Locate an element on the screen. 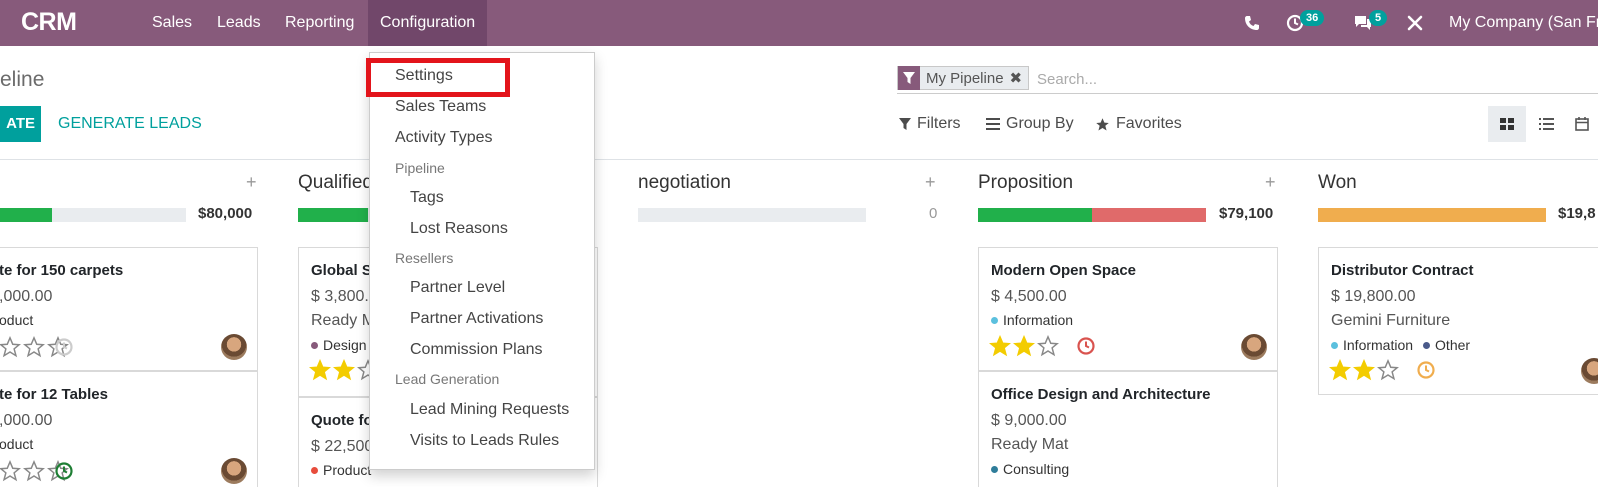 This screenshot has height=487, width=1598. card-company: Ready Mat is located at coordinates (1030, 444).